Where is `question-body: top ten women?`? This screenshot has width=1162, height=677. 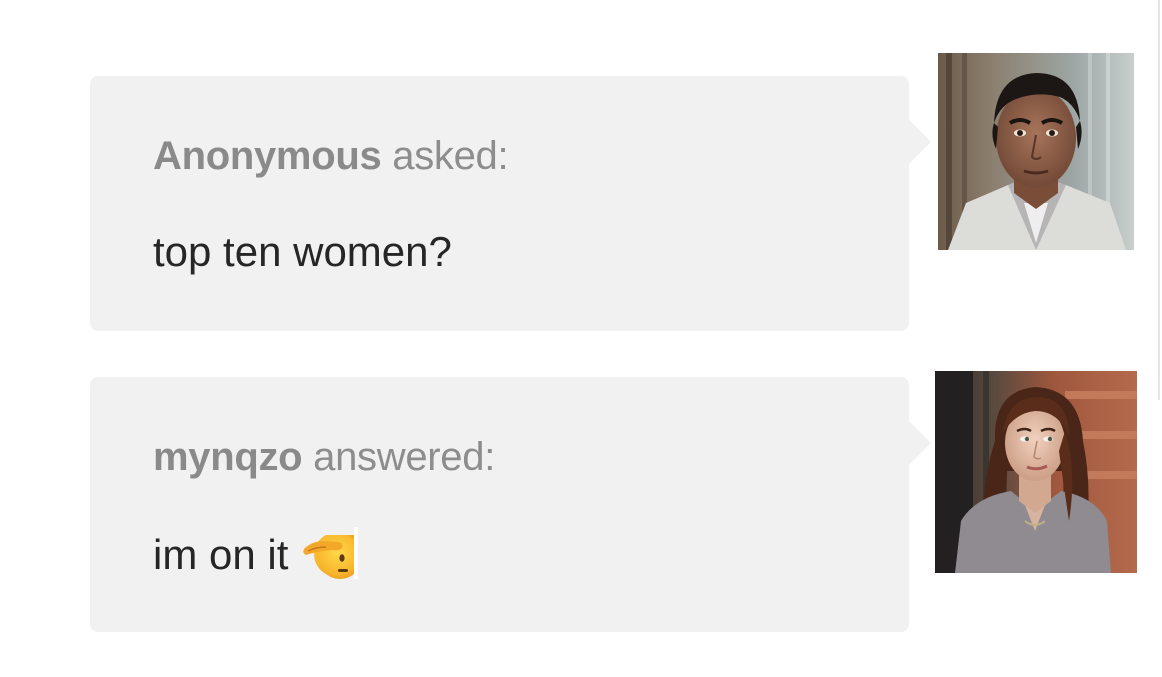
question-body: top ten women? is located at coordinates (302, 251).